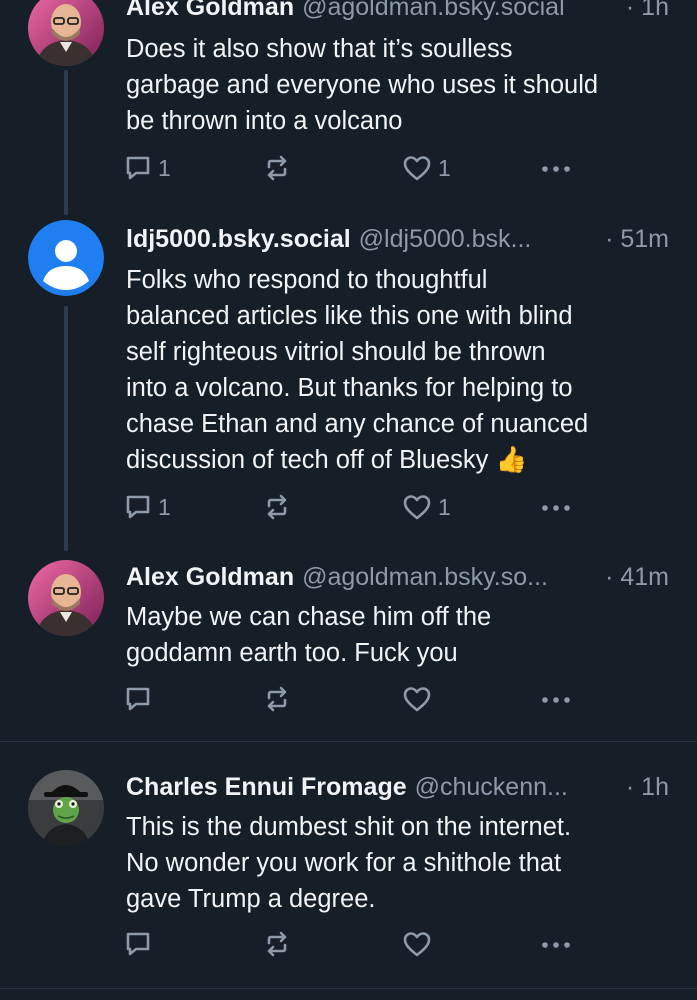 This screenshot has height=1000, width=697. What do you see at coordinates (344, 863) in the screenshot?
I see `post-text-line: No wonder you work for a shithole that` at bounding box center [344, 863].